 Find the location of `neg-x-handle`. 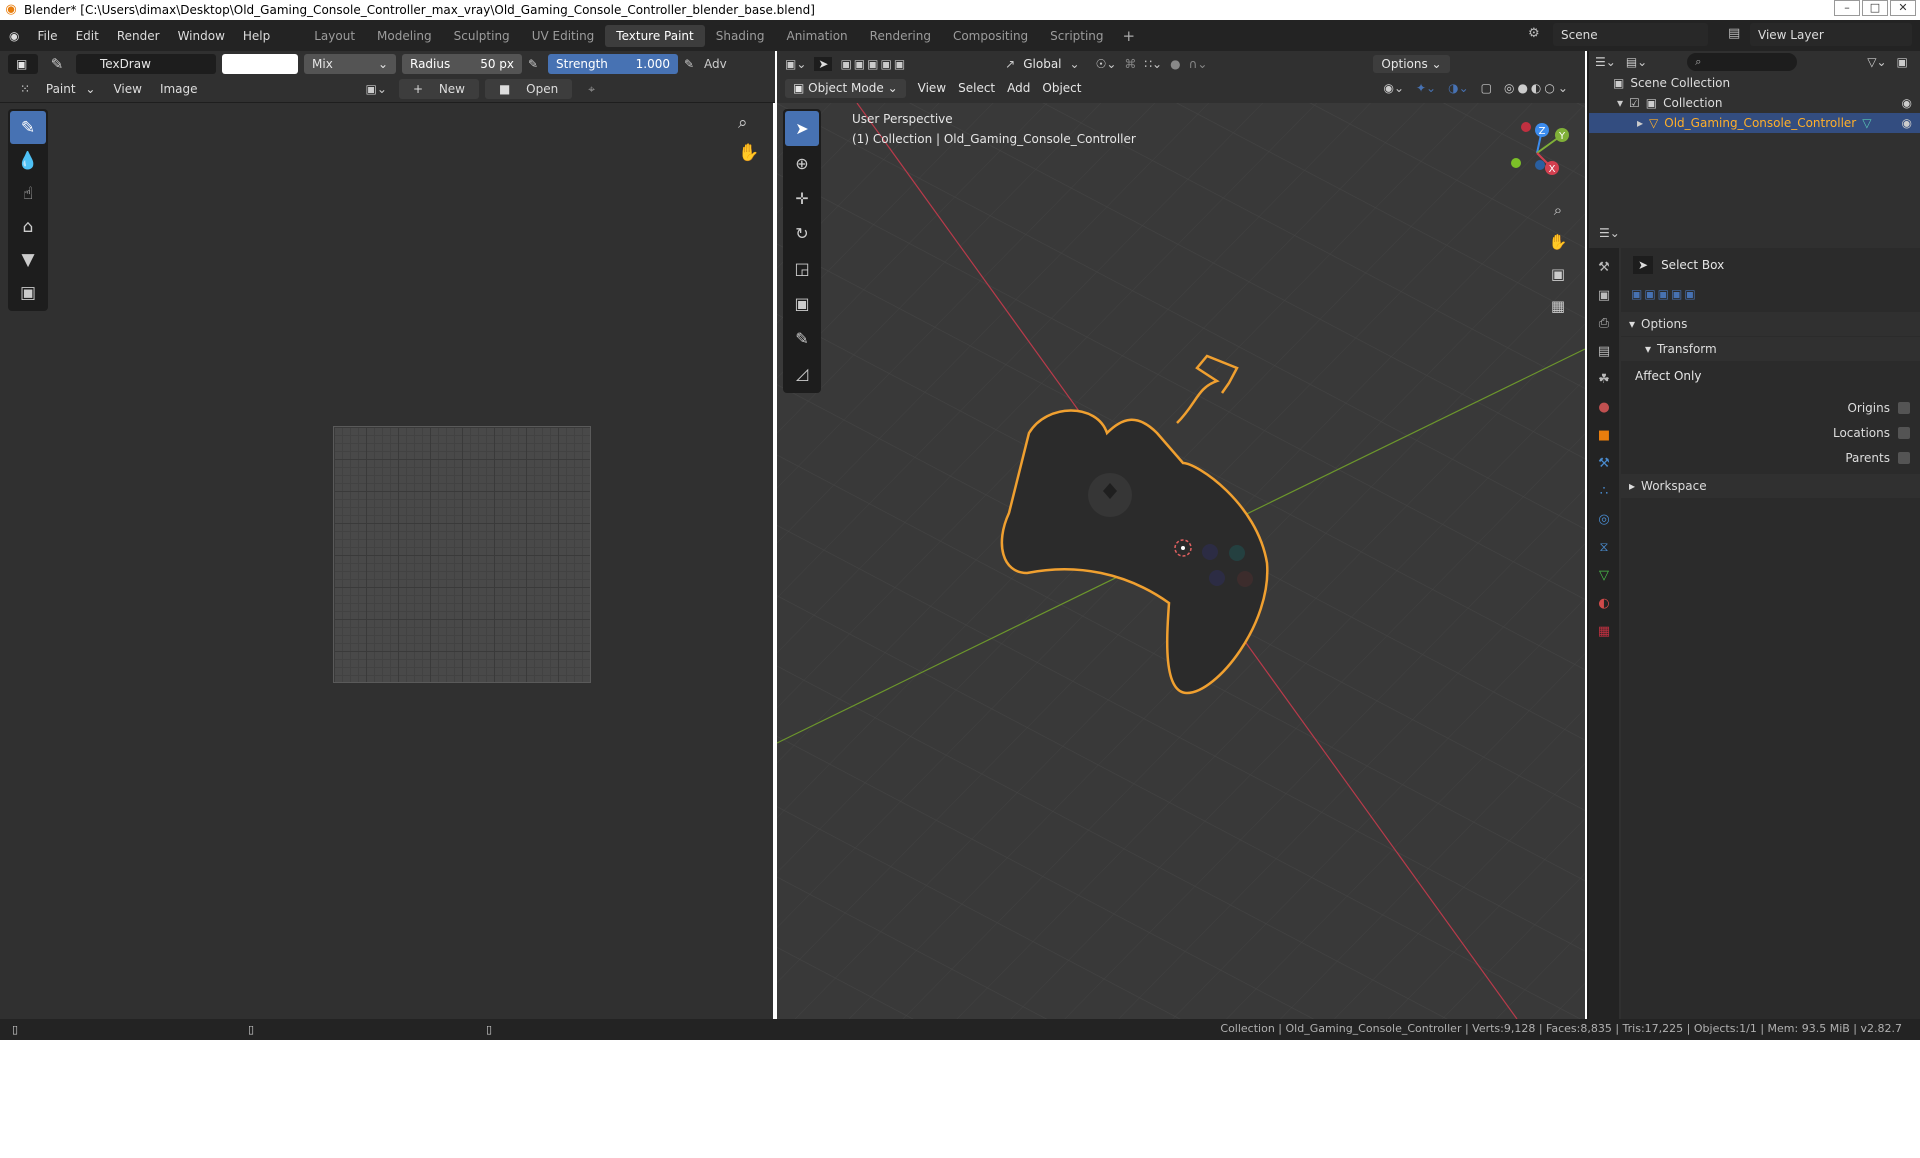

neg-x-handle is located at coordinates (1526, 127).